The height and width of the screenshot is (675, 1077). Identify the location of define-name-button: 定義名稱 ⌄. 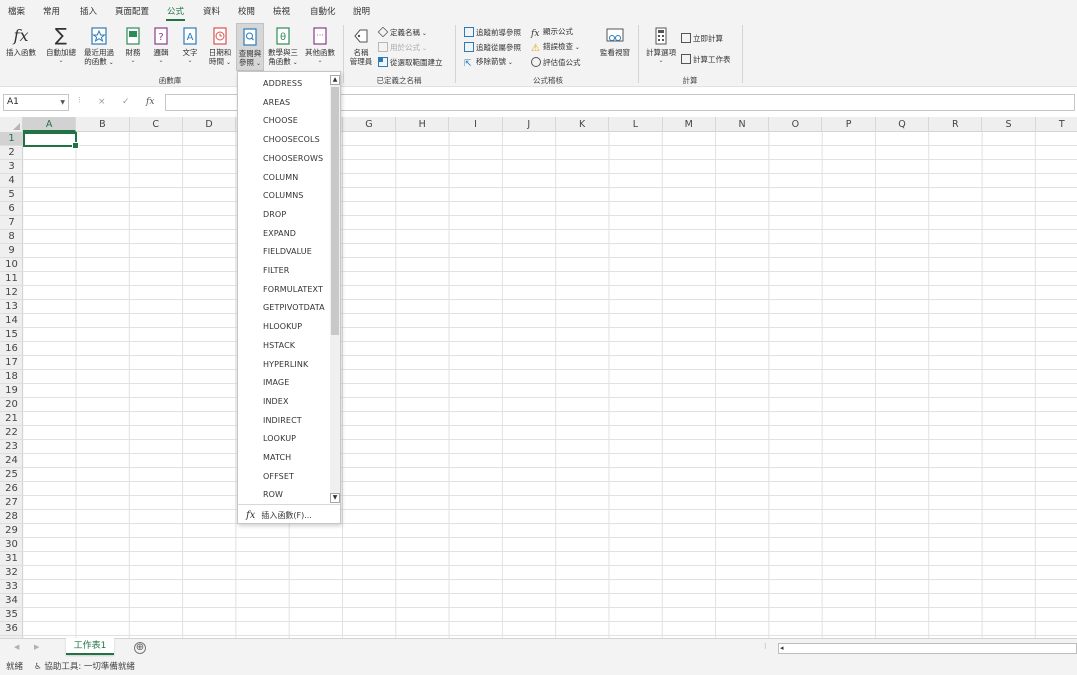
(402, 32).